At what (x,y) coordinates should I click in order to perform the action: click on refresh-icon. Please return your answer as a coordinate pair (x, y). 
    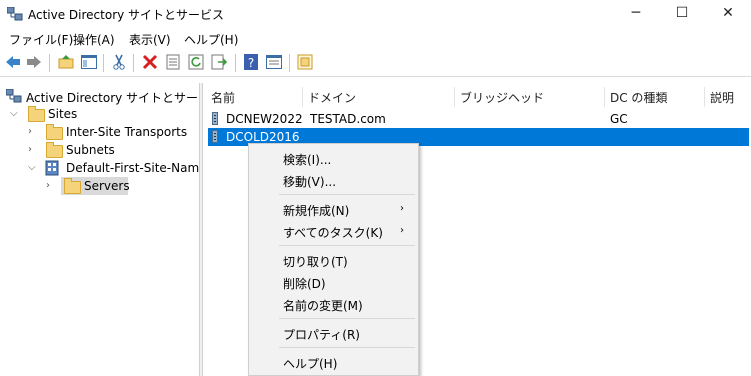
    Looking at the image, I should click on (196, 62).